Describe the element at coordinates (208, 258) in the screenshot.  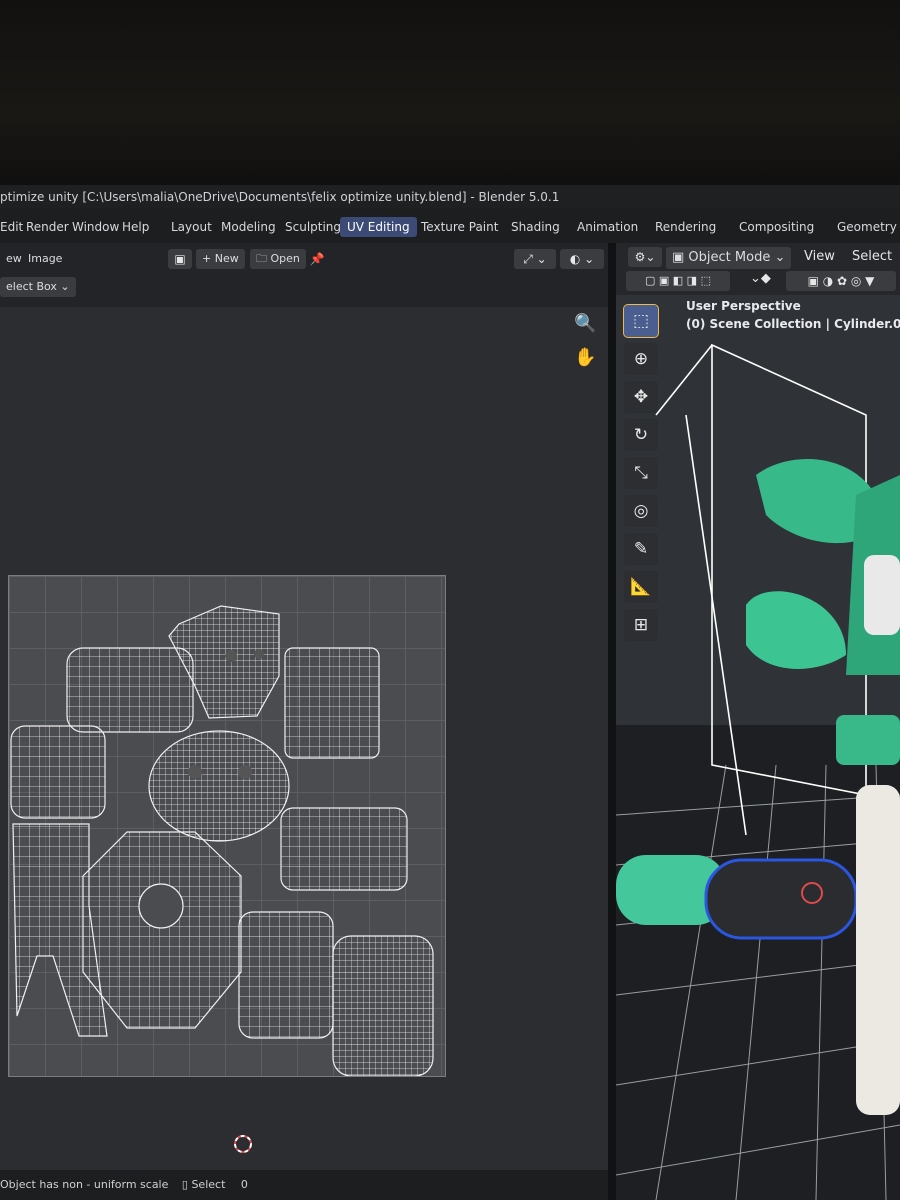
I see `plus-icon: +` at that location.